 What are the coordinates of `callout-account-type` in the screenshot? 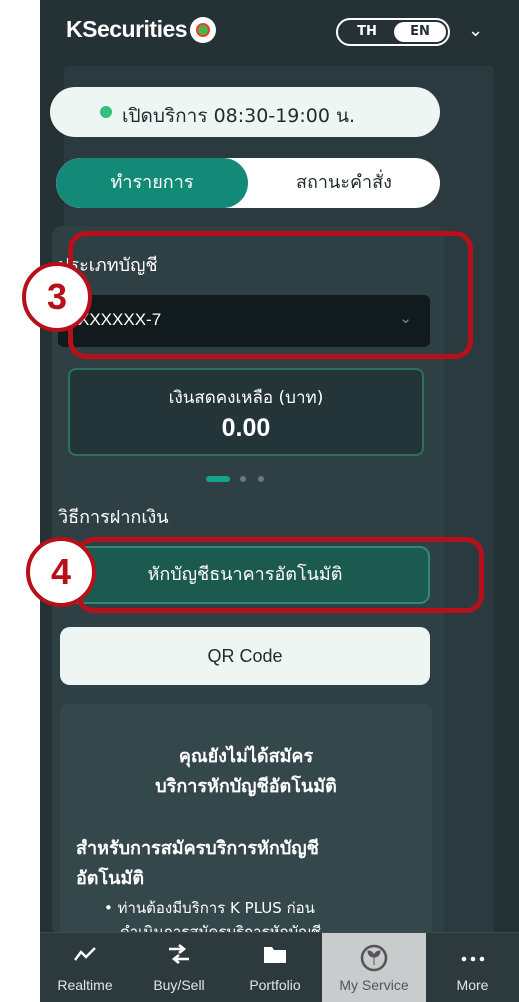 It's located at (270, 295).